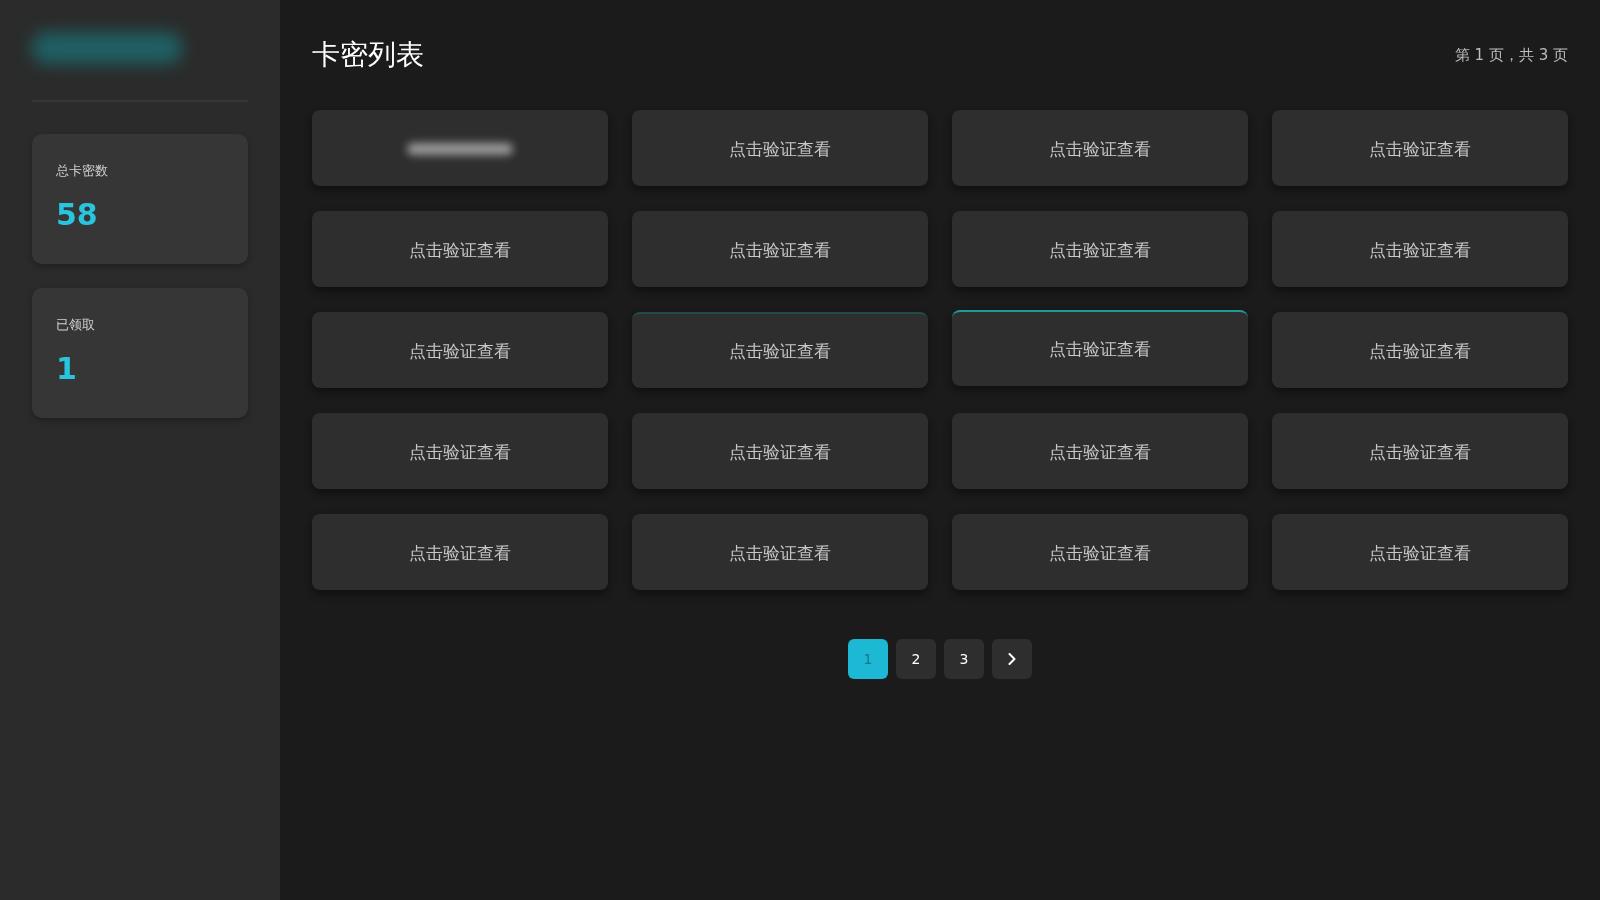  Describe the element at coordinates (916, 659) in the screenshot. I see `page-button: 2` at that location.